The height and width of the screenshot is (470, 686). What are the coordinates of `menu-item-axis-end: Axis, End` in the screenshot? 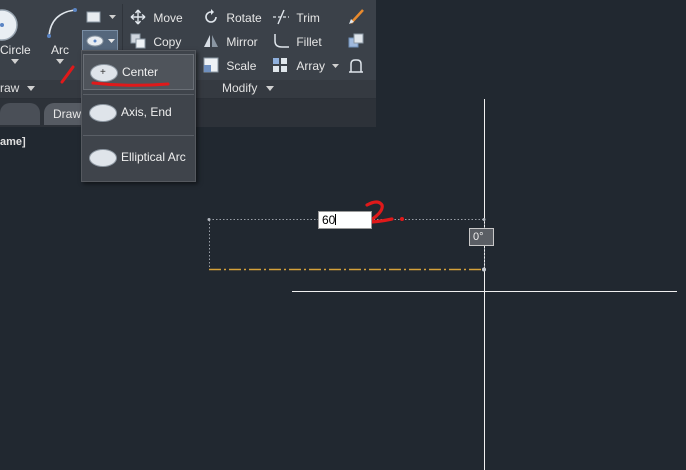 It's located at (138, 113).